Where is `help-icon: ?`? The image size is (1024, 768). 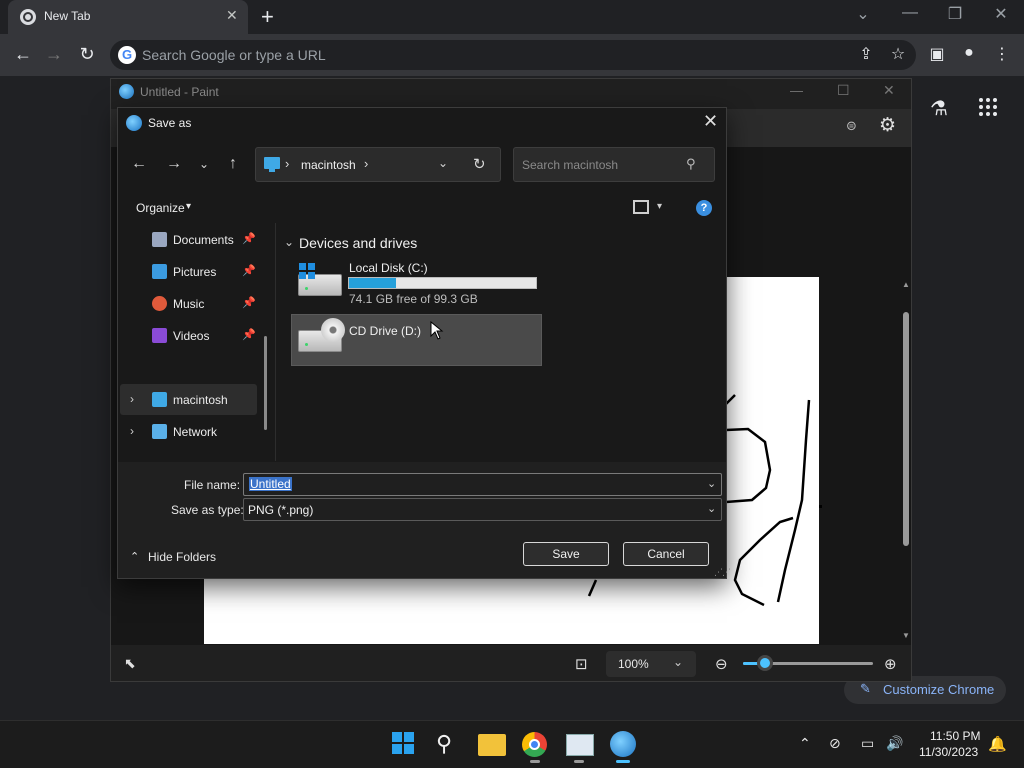 help-icon: ? is located at coordinates (704, 208).